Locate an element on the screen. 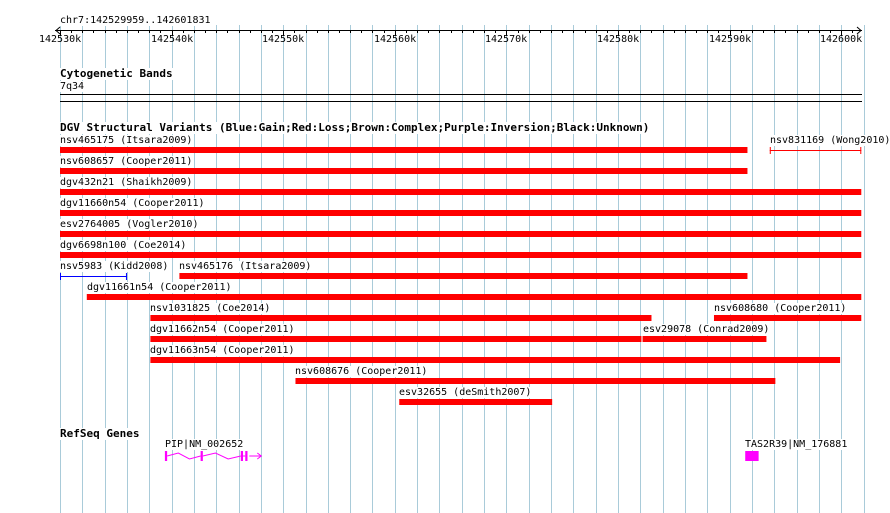  variant-label: dgv11660n54 (Cooper2011) is located at coordinates (132, 203).